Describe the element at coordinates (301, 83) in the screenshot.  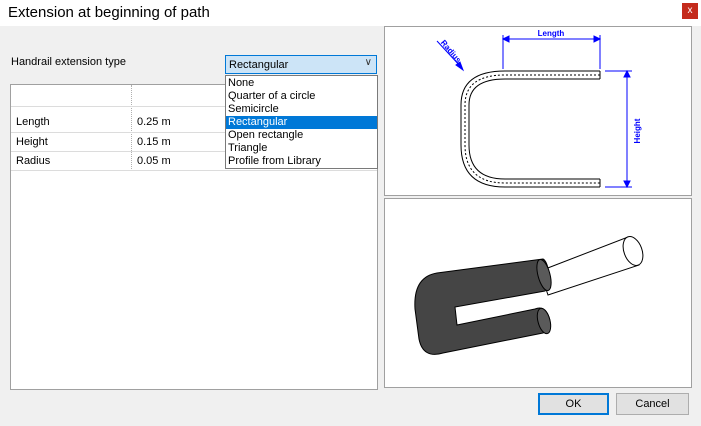
I see `dropdown-option: None` at that location.